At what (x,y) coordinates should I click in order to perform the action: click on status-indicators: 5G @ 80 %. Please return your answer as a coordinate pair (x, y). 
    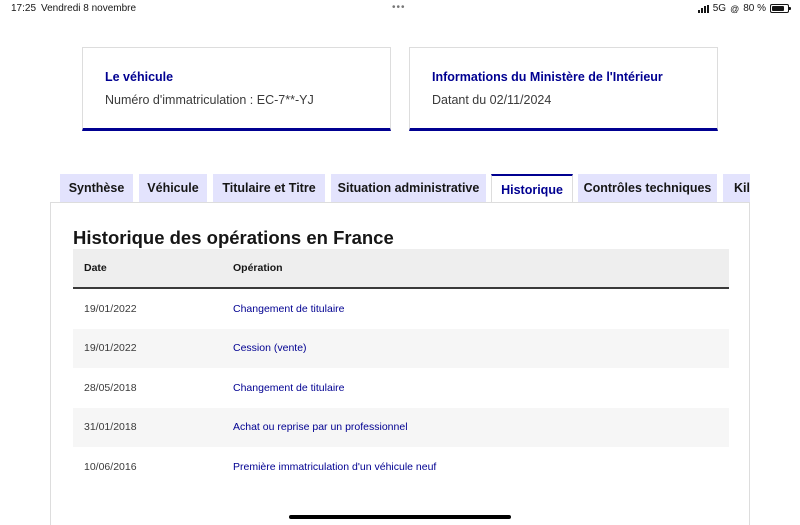
    Looking at the image, I should click on (744, 8).